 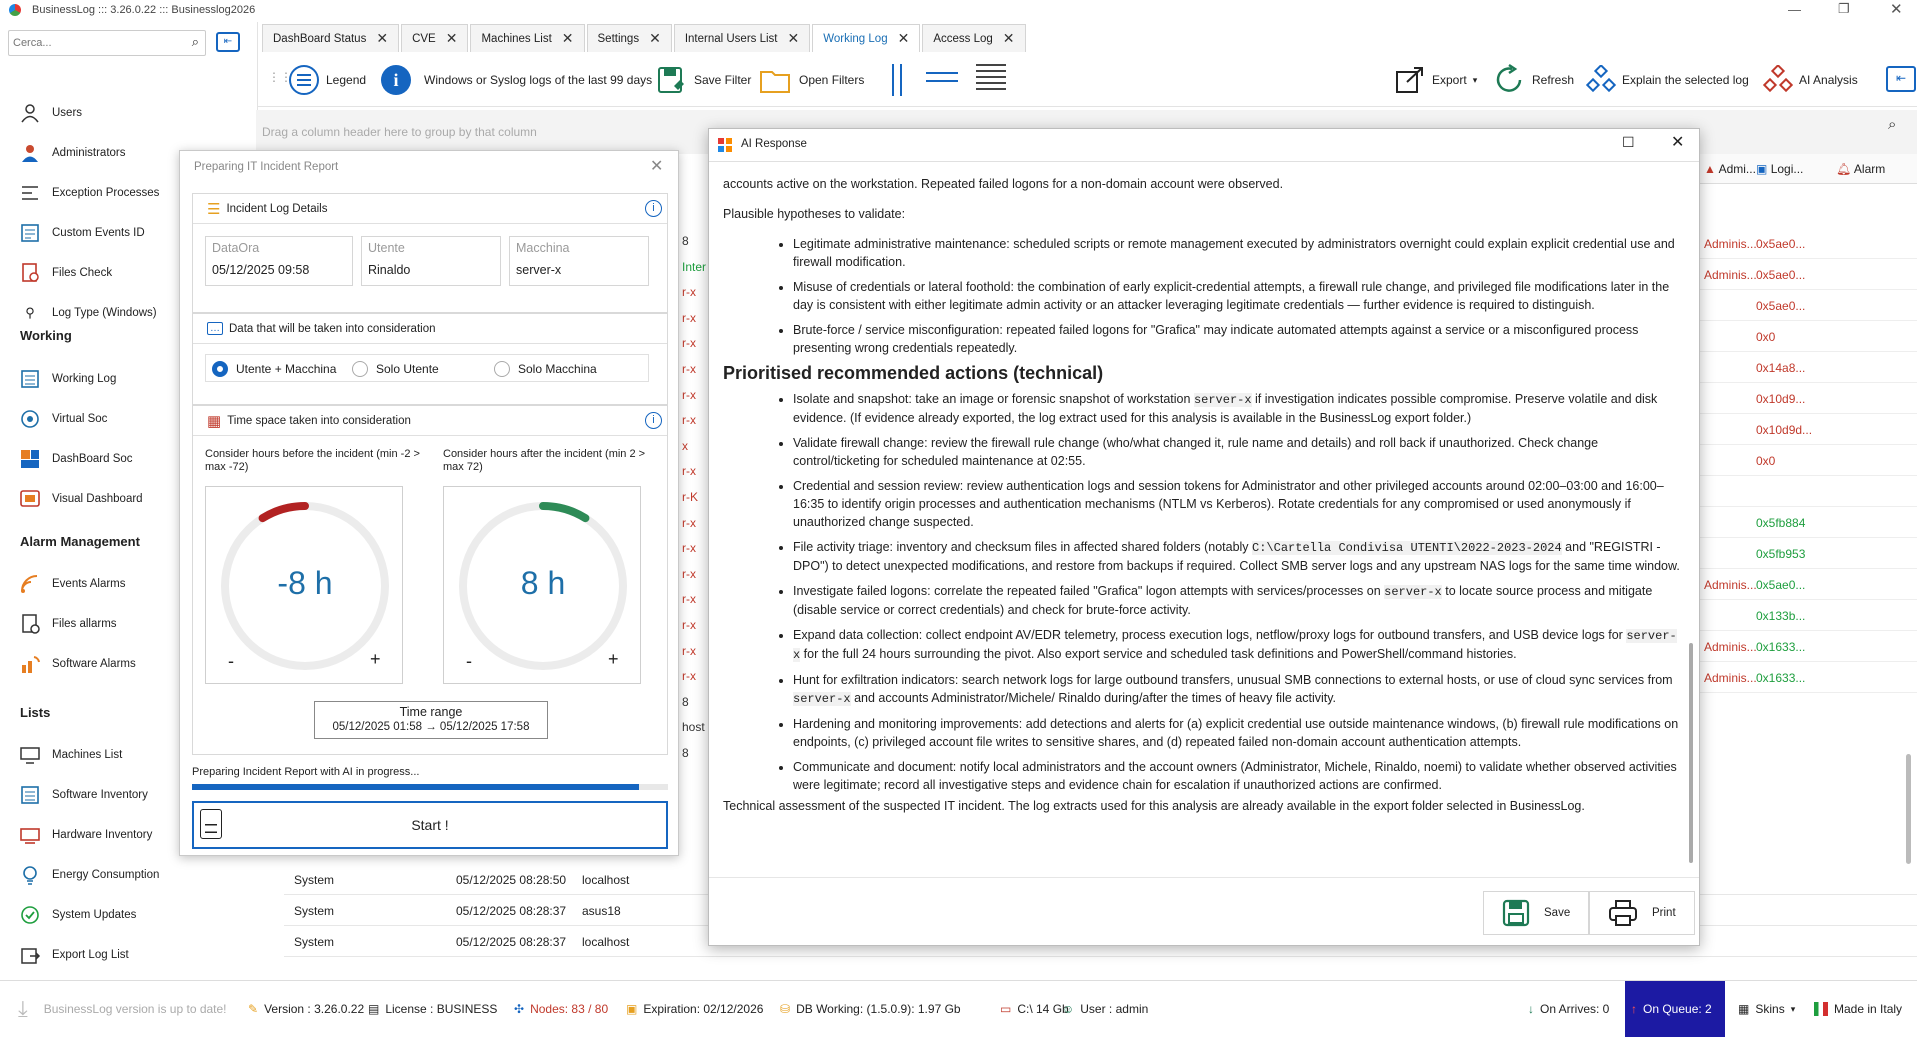 What do you see at coordinates (1536, 913) in the screenshot?
I see `save-button: Save` at bounding box center [1536, 913].